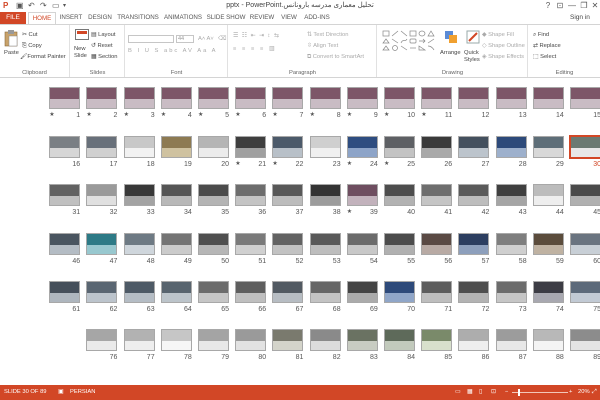  I want to click on zoom-in-icon: +, so click(570, 392).